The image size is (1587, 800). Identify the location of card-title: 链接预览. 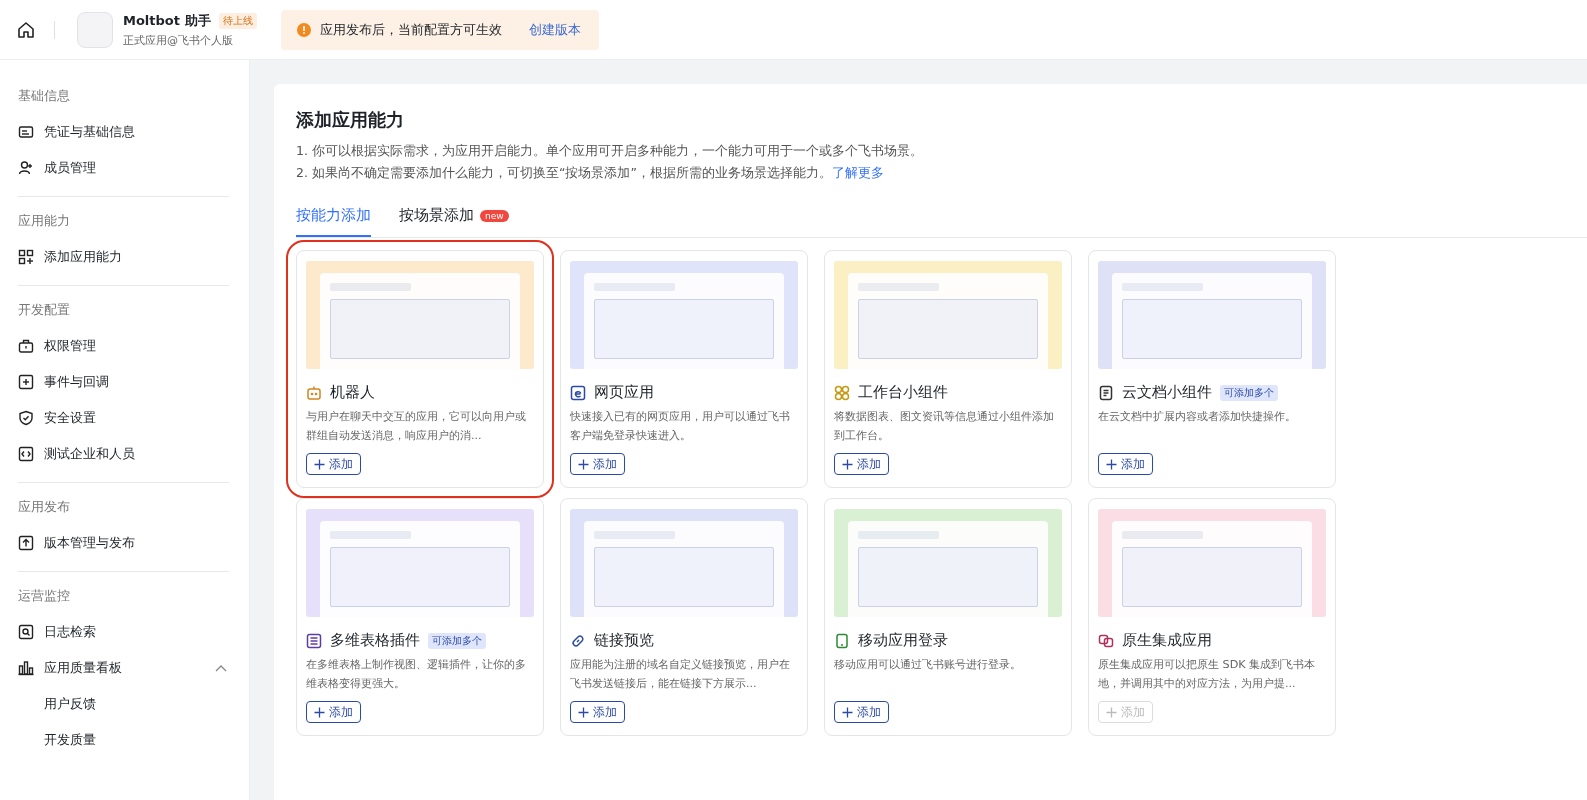
(624, 640).